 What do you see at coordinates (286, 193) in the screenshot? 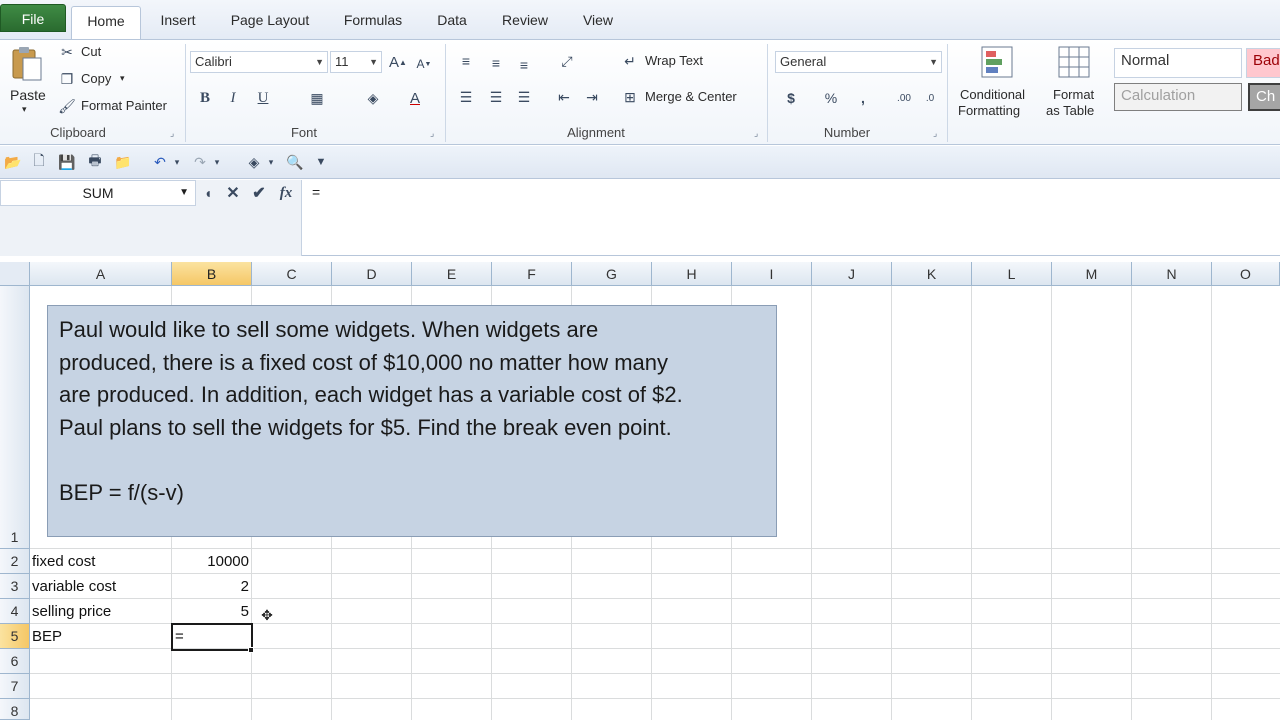
I see `insert-function-icon: fx` at bounding box center [286, 193].